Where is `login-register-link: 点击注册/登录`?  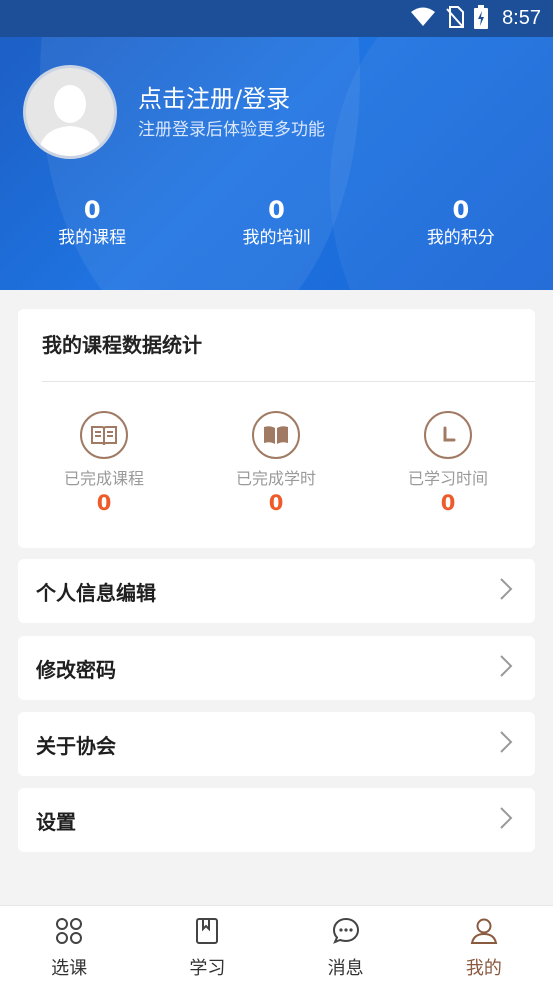
login-register-link: 点击注册/登录 is located at coordinates (214, 96).